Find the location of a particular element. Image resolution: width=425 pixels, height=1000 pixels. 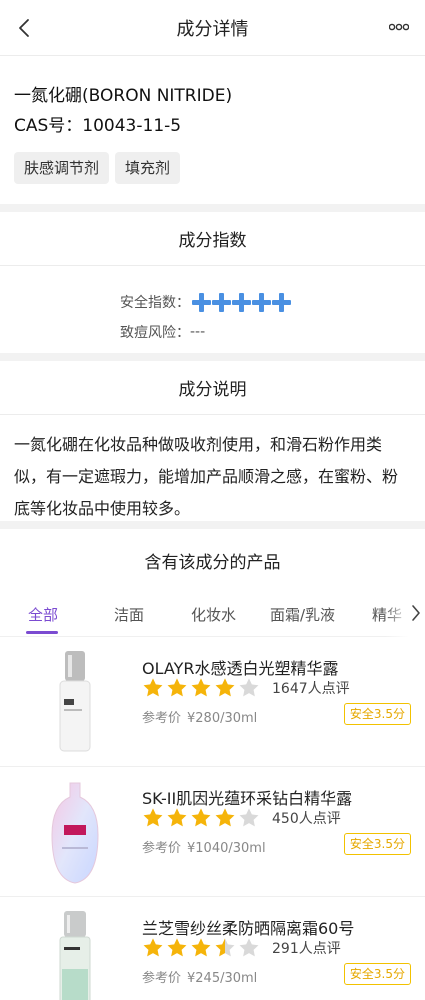

active-tab-indicator is located at coordinates (42, 632).